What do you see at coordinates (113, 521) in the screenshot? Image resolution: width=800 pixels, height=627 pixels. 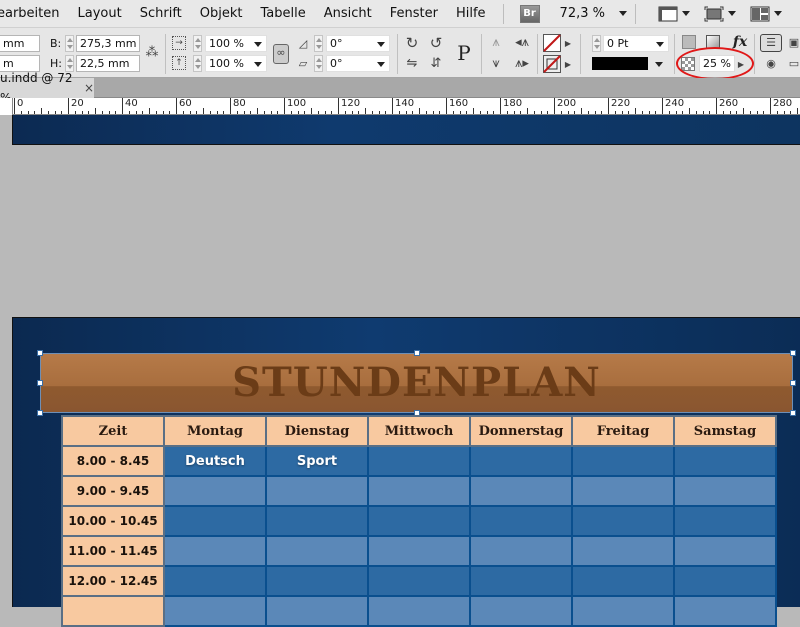 I see `time-slot-cell: 10.00 - 10.45` at bounding box center [113, 521].